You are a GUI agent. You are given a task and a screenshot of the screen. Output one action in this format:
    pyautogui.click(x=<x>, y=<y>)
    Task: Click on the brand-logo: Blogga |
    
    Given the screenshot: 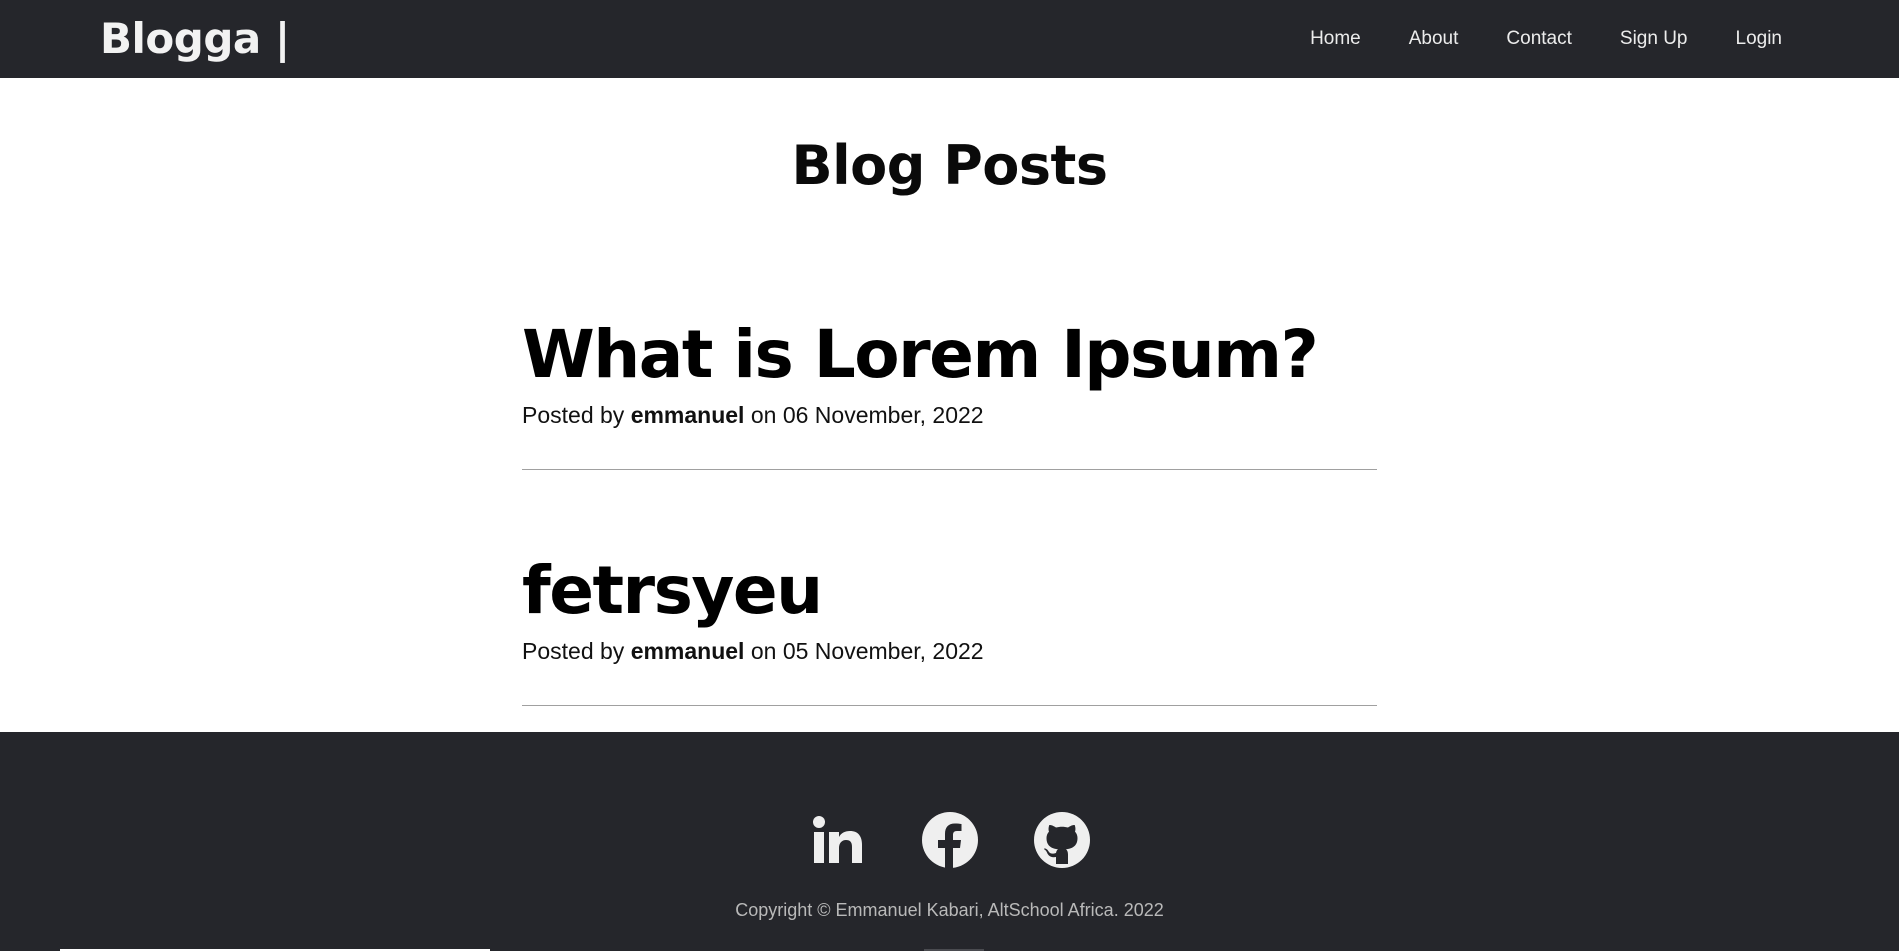 What is the action you would take?
    pyautogui.click(x=195, y=38)
    